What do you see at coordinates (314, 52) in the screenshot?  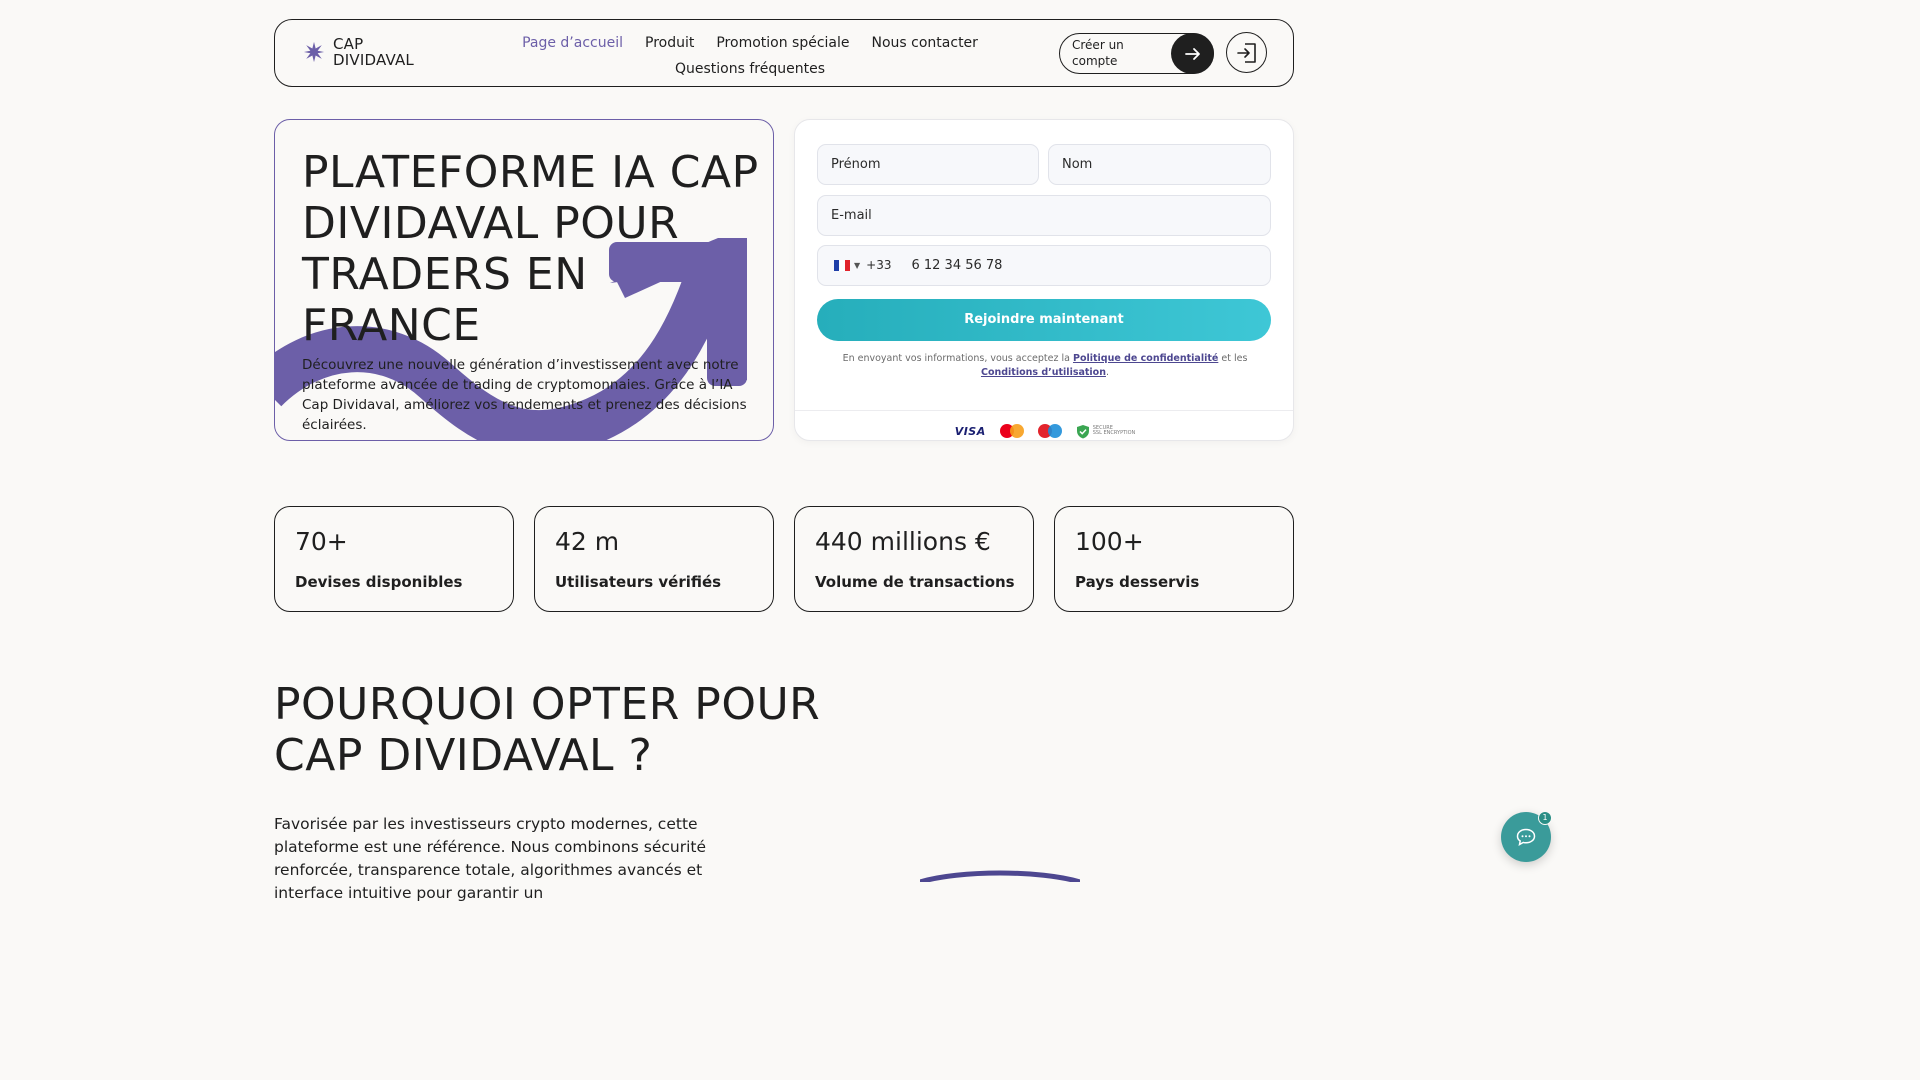 I see `star-logo-icon` at bounding box center [314, 52].